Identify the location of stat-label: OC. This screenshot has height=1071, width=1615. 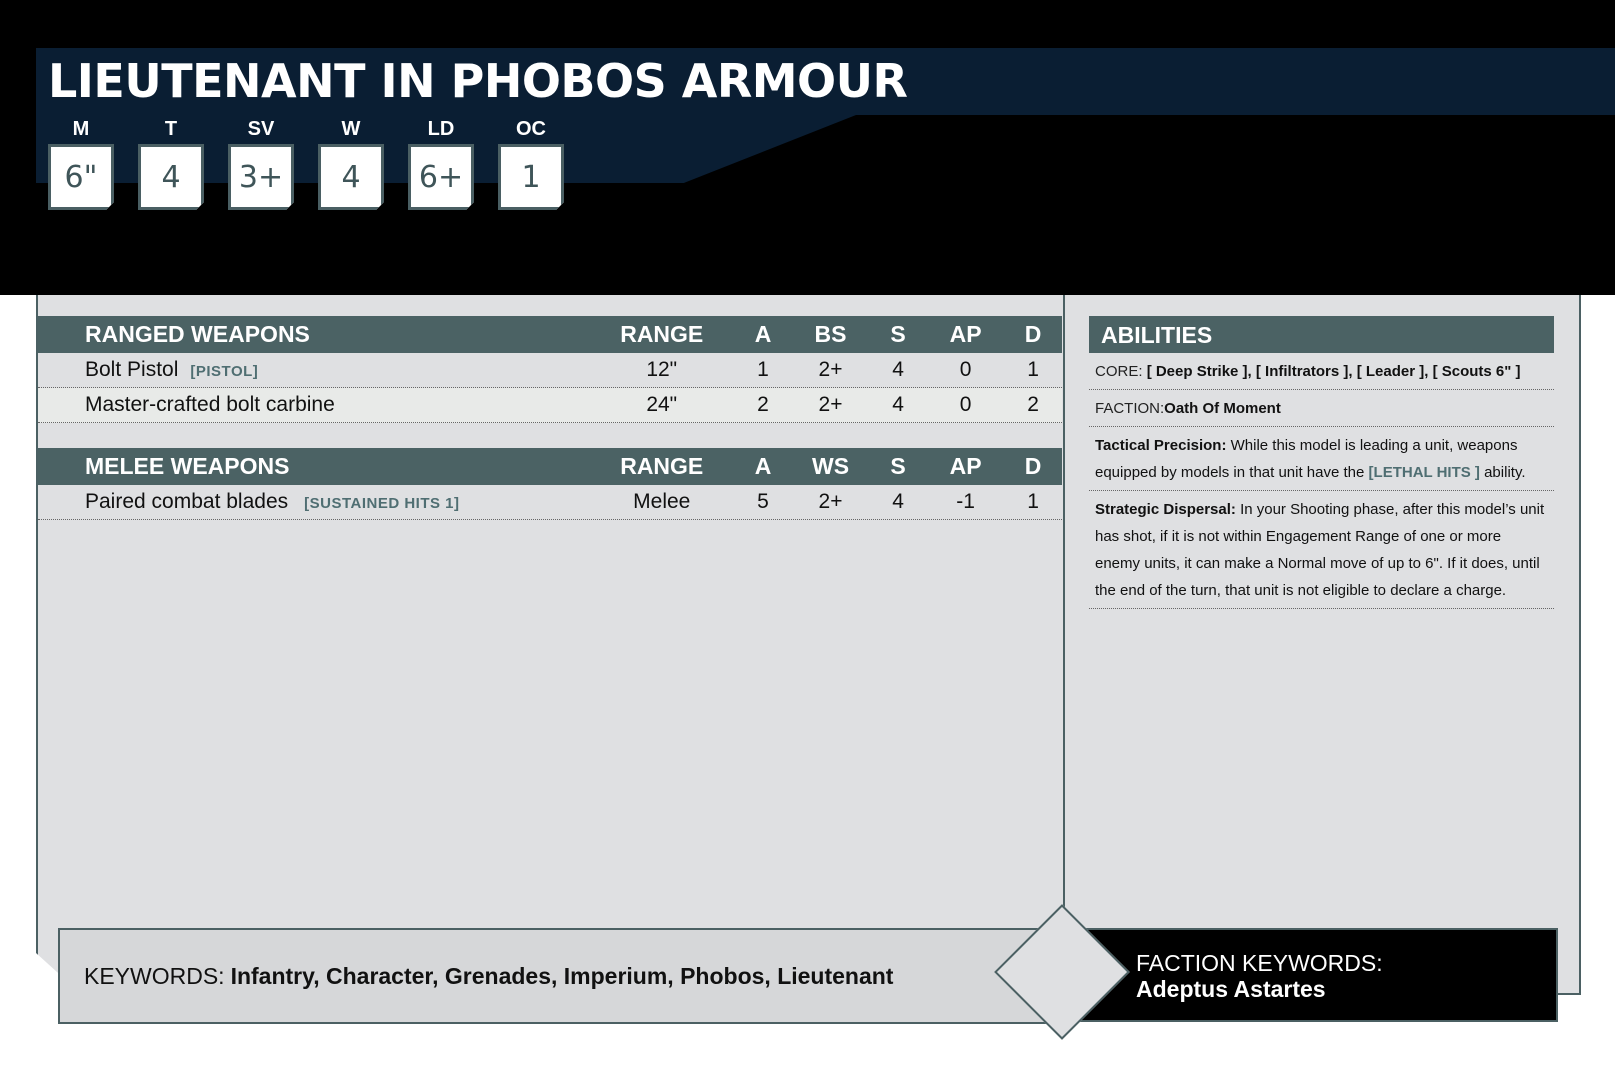
(531, 129).